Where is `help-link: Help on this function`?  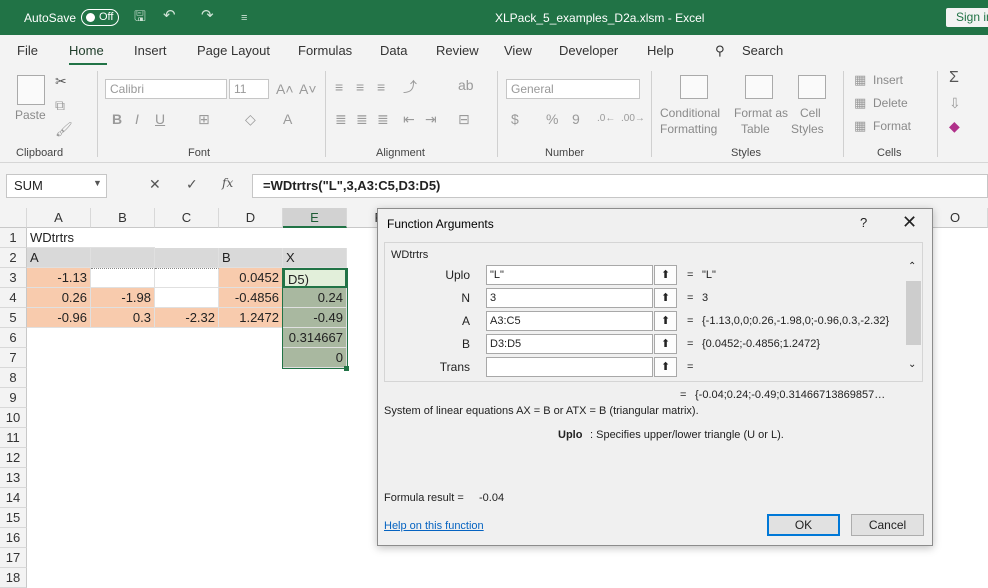 help-link: Help on this function is located at coordinates (434, 526).